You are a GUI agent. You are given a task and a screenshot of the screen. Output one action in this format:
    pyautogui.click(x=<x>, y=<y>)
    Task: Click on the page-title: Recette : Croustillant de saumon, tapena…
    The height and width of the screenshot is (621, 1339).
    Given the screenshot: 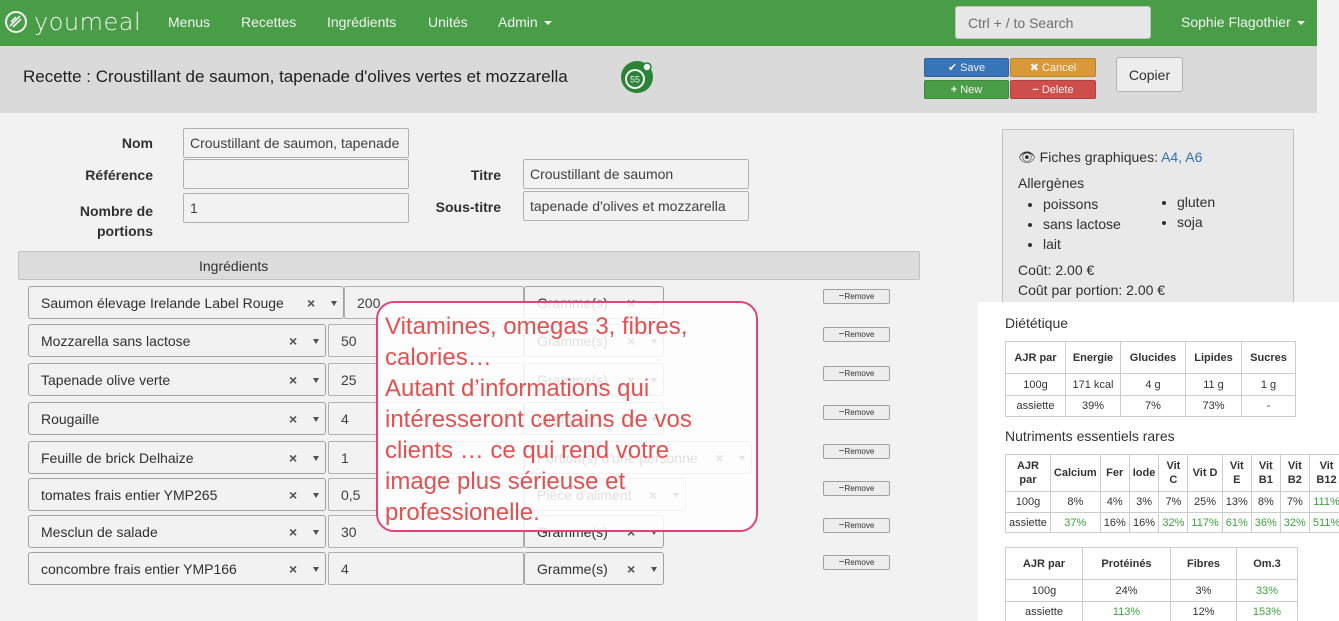 What is the action you would take?
    pyautogui.click(x=295, y=76)
    